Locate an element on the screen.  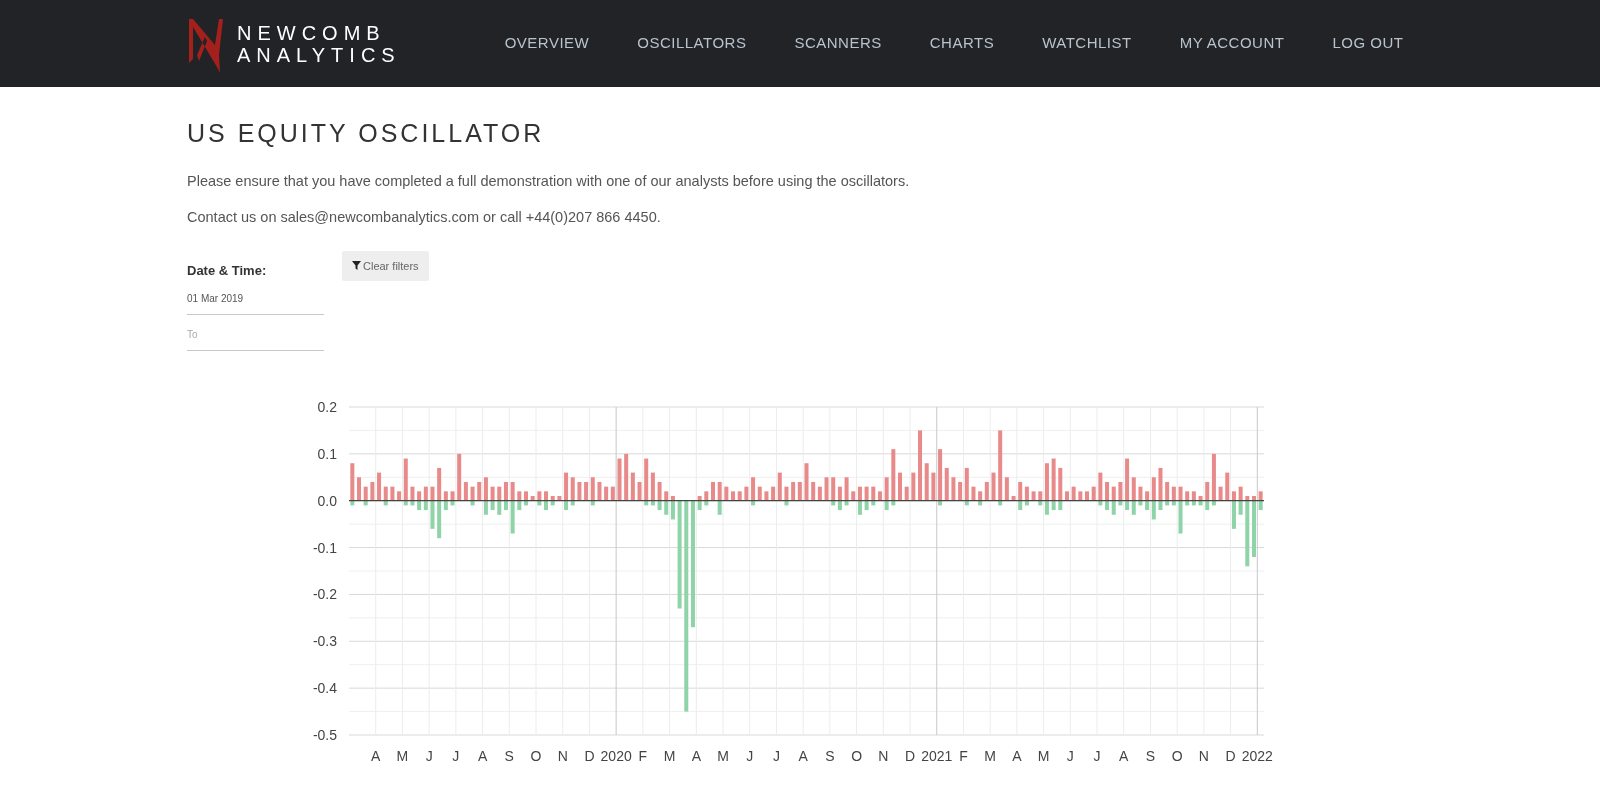
nav-link: SCANNERS is located at coordinates (838, 43).